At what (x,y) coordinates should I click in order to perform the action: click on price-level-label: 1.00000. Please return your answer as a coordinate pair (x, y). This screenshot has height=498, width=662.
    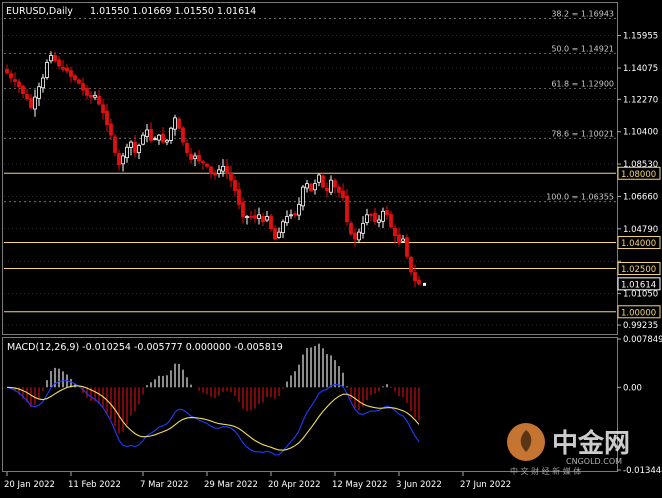
    Looking at the image, I should click on (638, 313).